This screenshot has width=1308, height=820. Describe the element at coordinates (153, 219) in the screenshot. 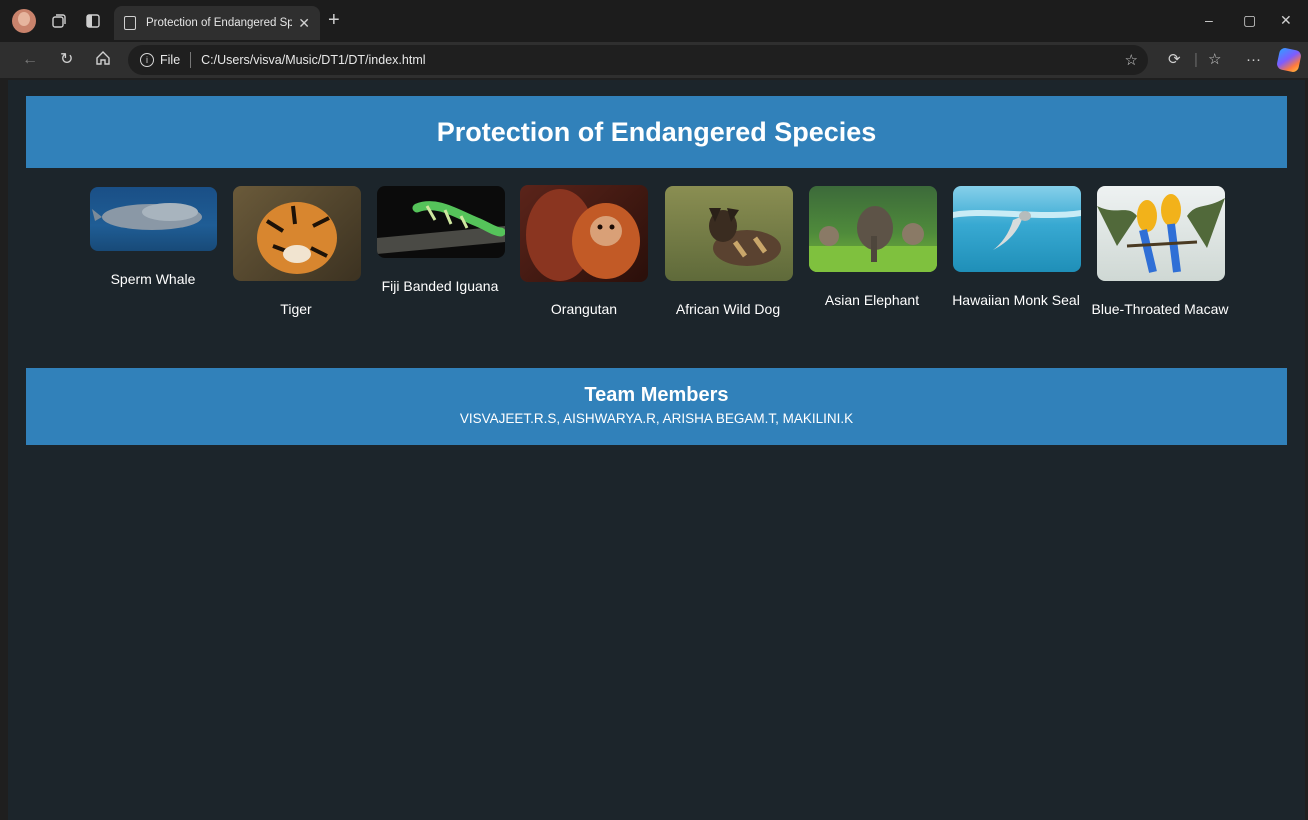

I see `sperm-whale-image` at that location.